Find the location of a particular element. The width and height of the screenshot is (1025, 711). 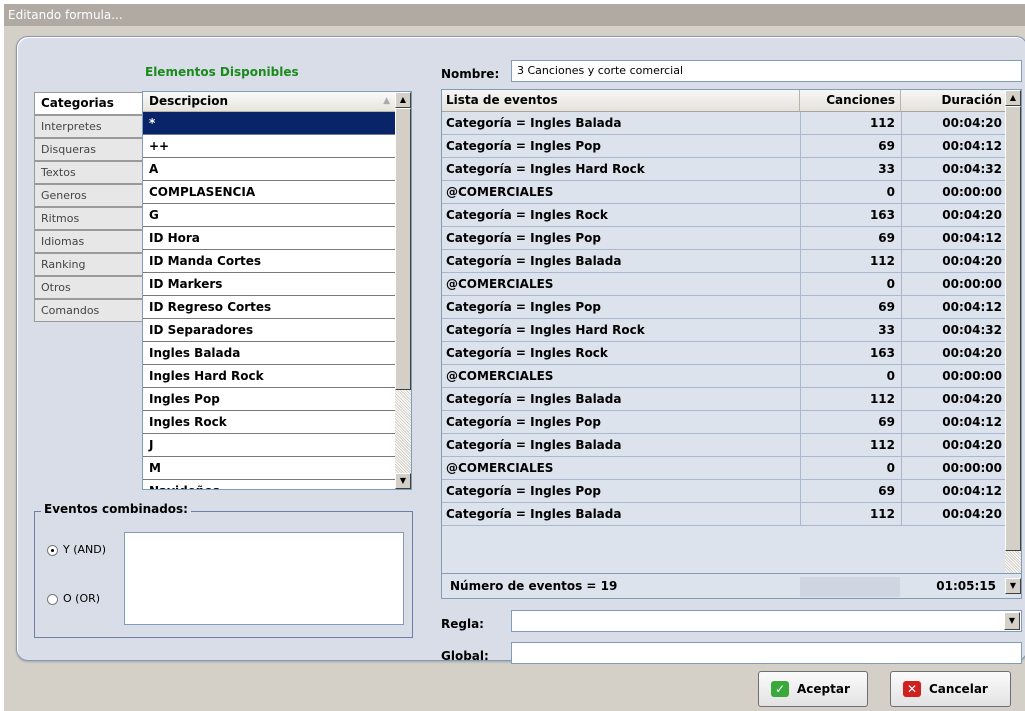

available-elements-heading: Elementos Disponibles is located at coordinates (222, 72).